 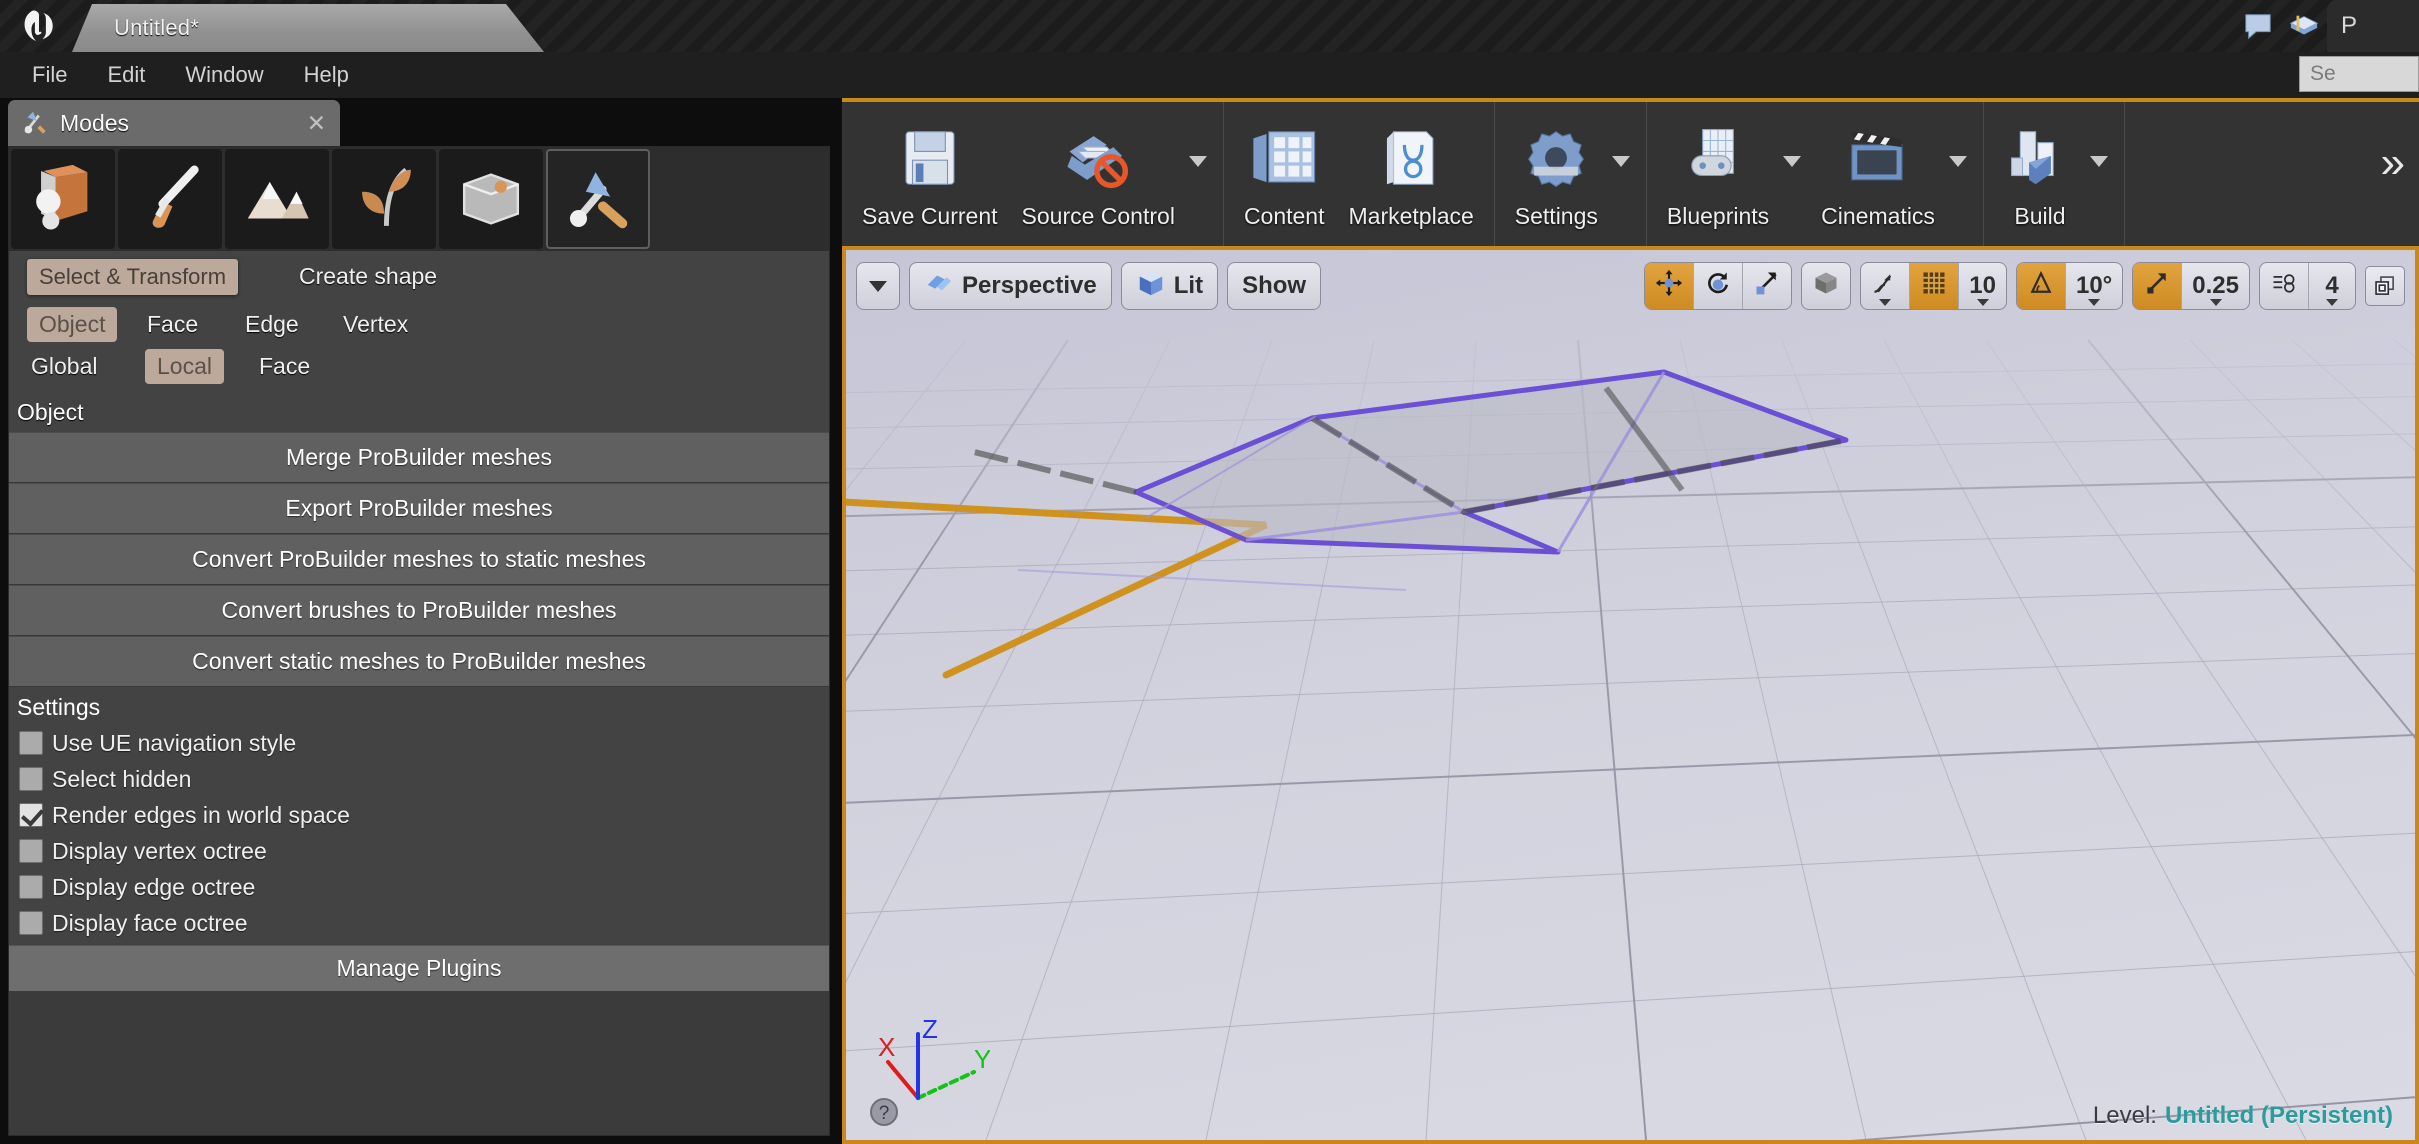 What do you see at coordinates (930, 215) in the screenshot?
I see `save-current-label: Save Current` at bounding box center [930, 215].